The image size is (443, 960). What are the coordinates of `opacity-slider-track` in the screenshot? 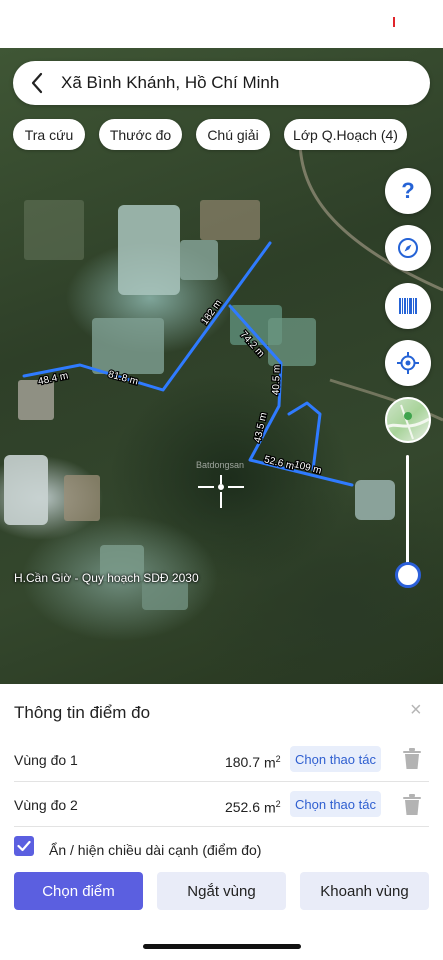 It's located at (407, 515).